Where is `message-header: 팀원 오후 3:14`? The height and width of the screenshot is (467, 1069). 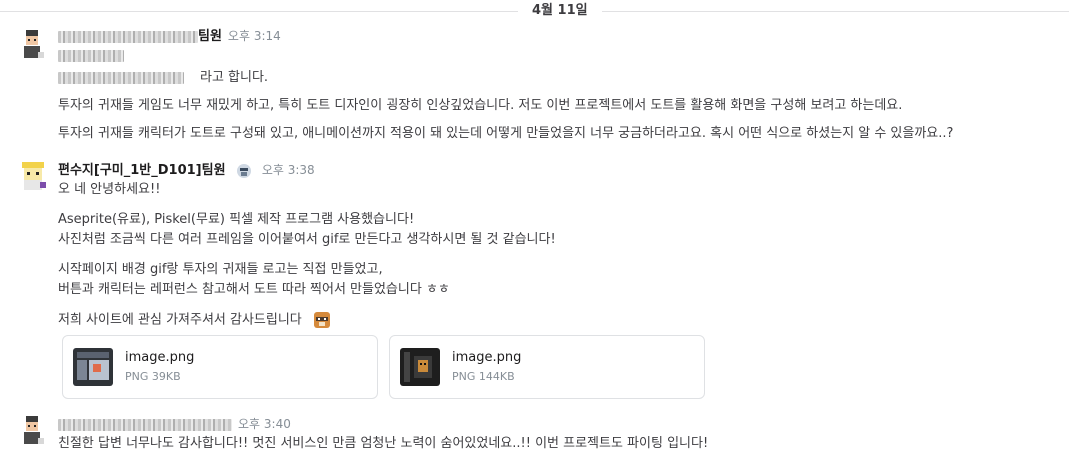
message-header: 팀원 오후 3:14 is located at coordinates (558, 36).